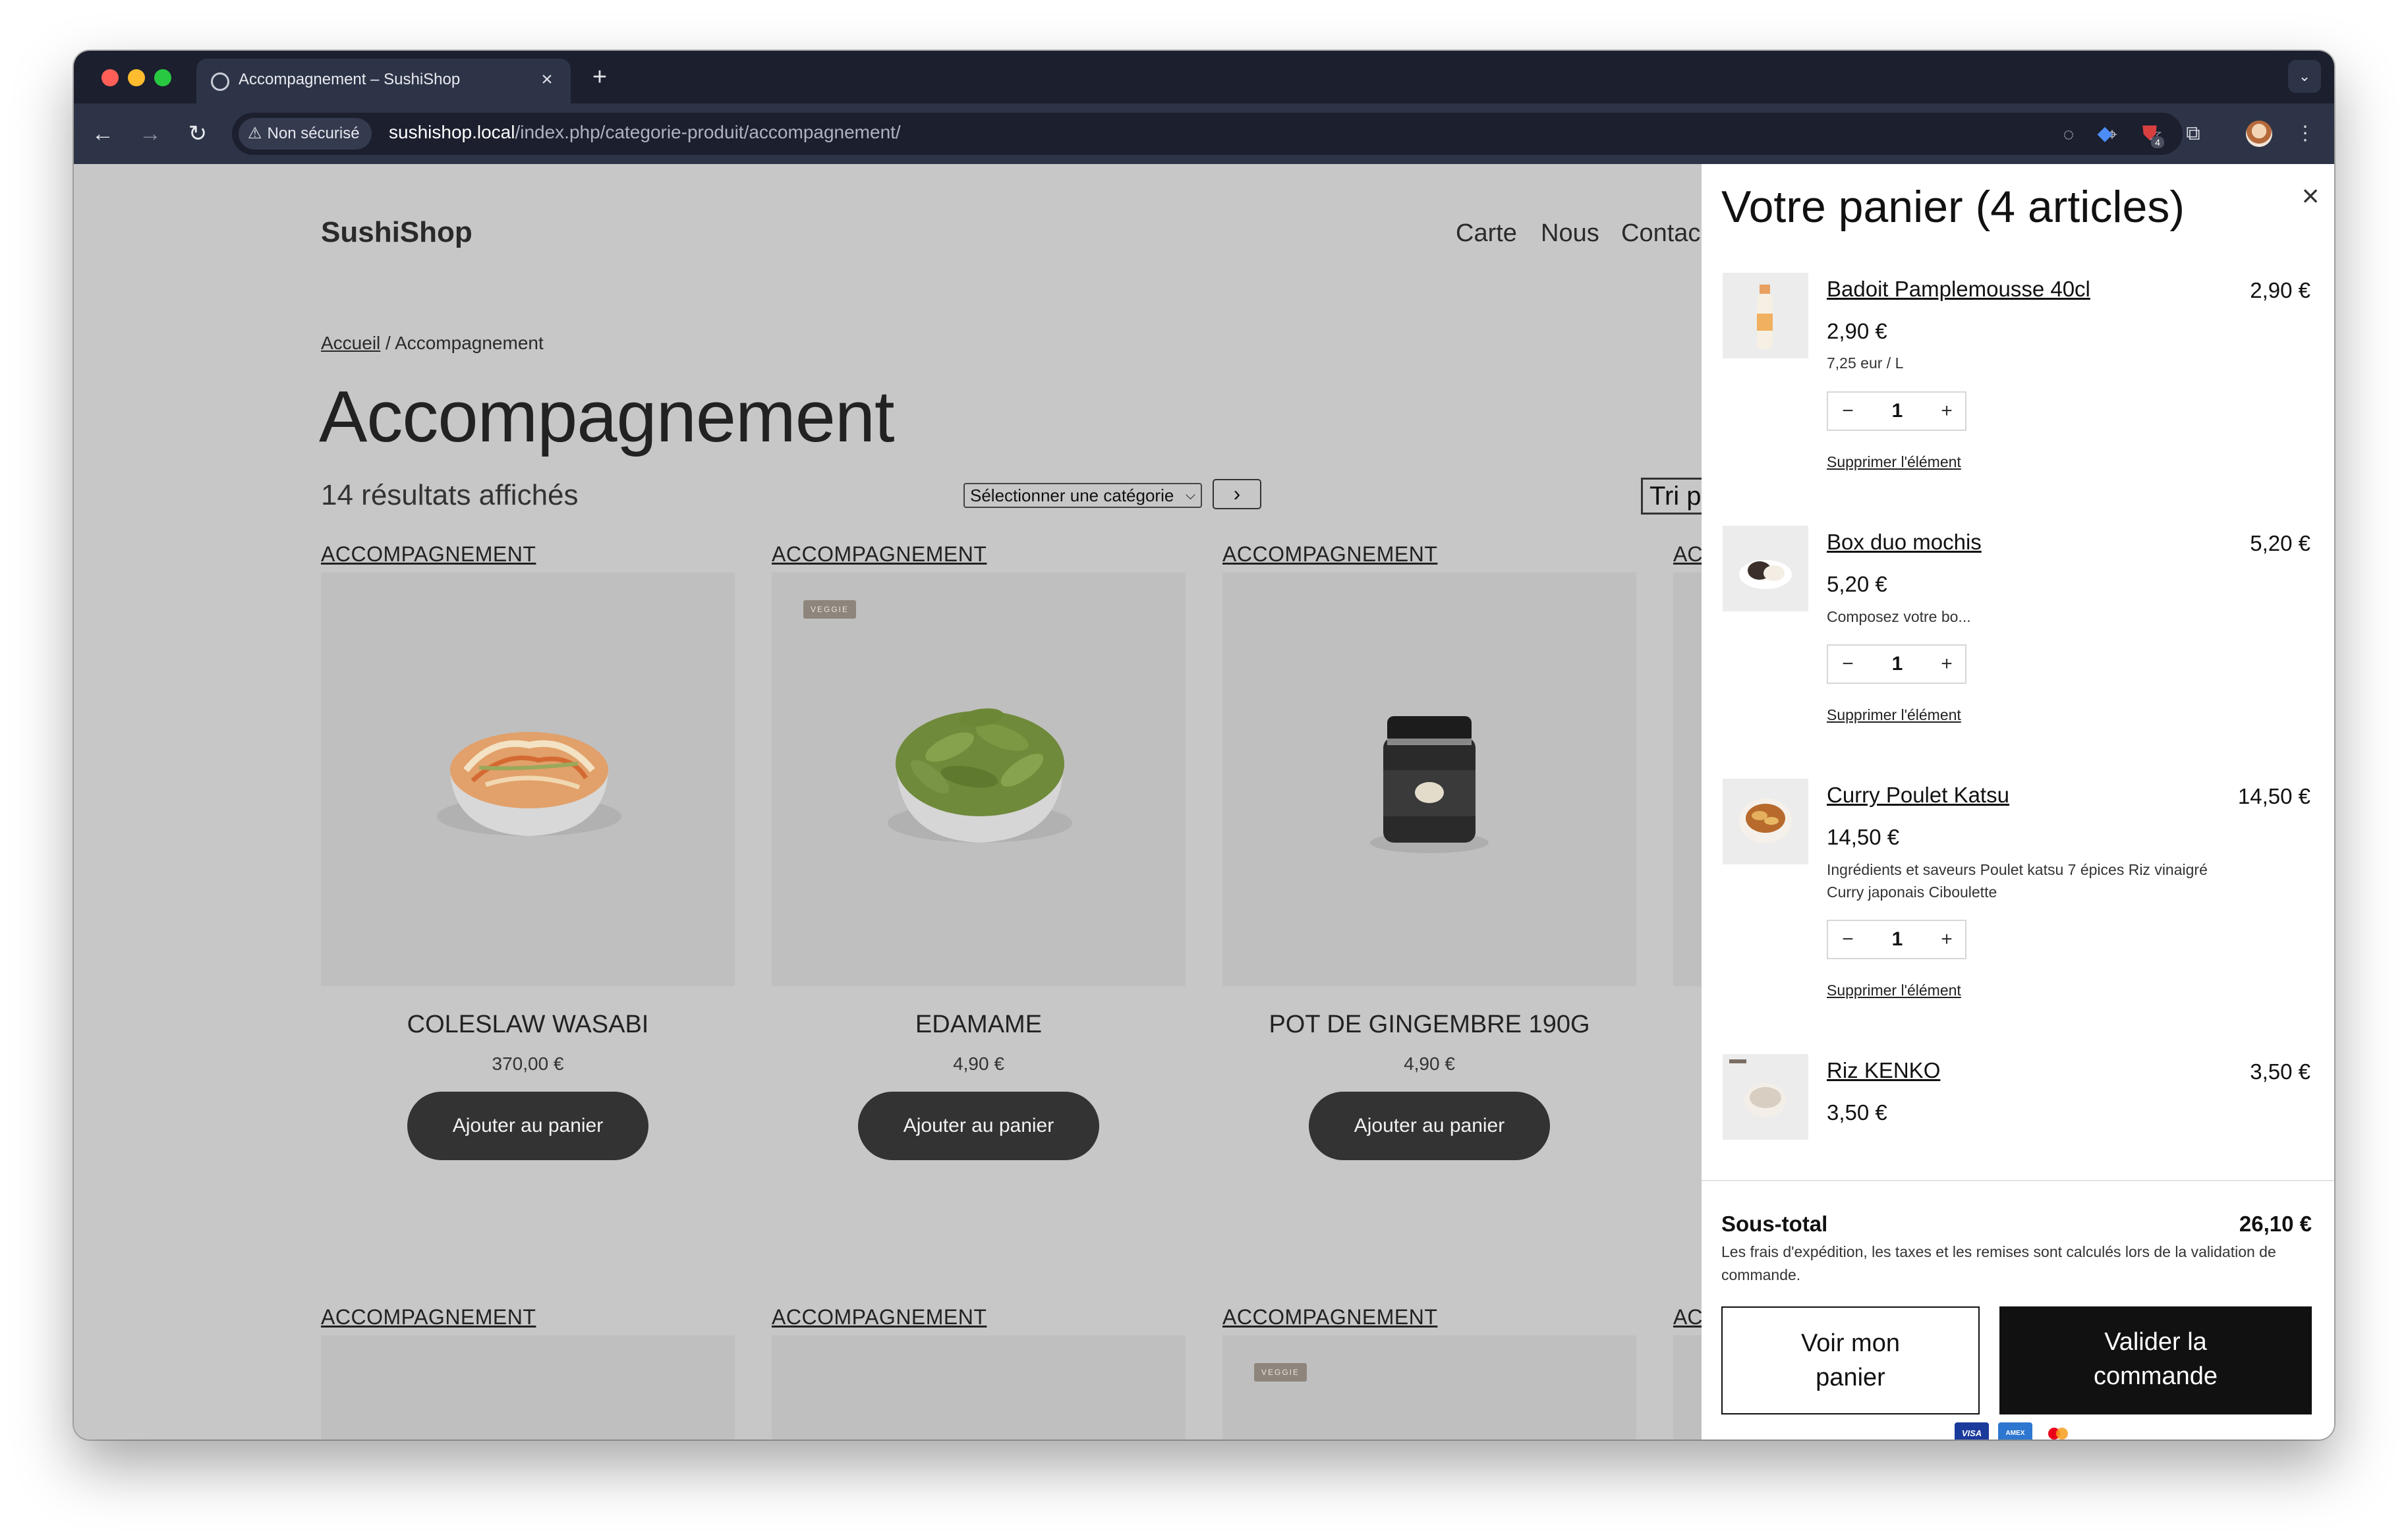  What do you see at coordinates (1570, 233) in the screenshot?
I see `nav-link-nous: Nous` at bounding box center [1570, 233].